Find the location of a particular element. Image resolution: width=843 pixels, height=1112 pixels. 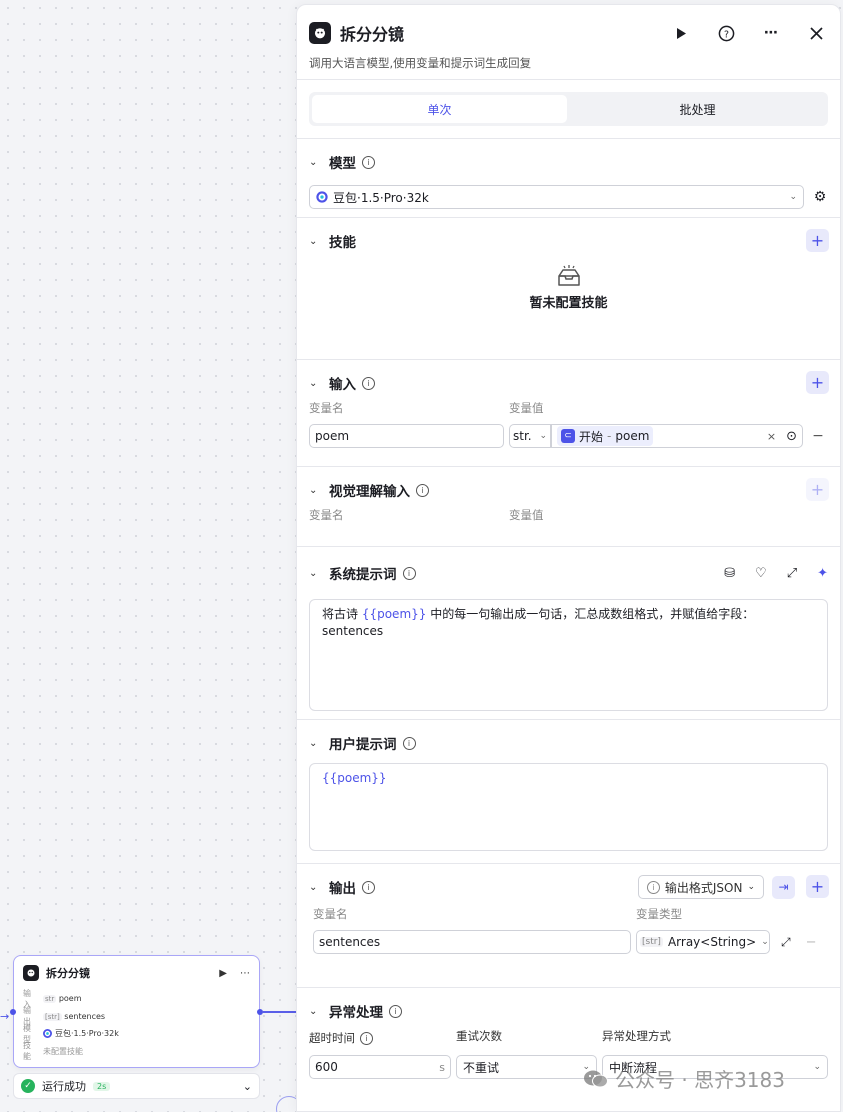

col-header-type: 变量类型 is located at coordinates (659, 914).